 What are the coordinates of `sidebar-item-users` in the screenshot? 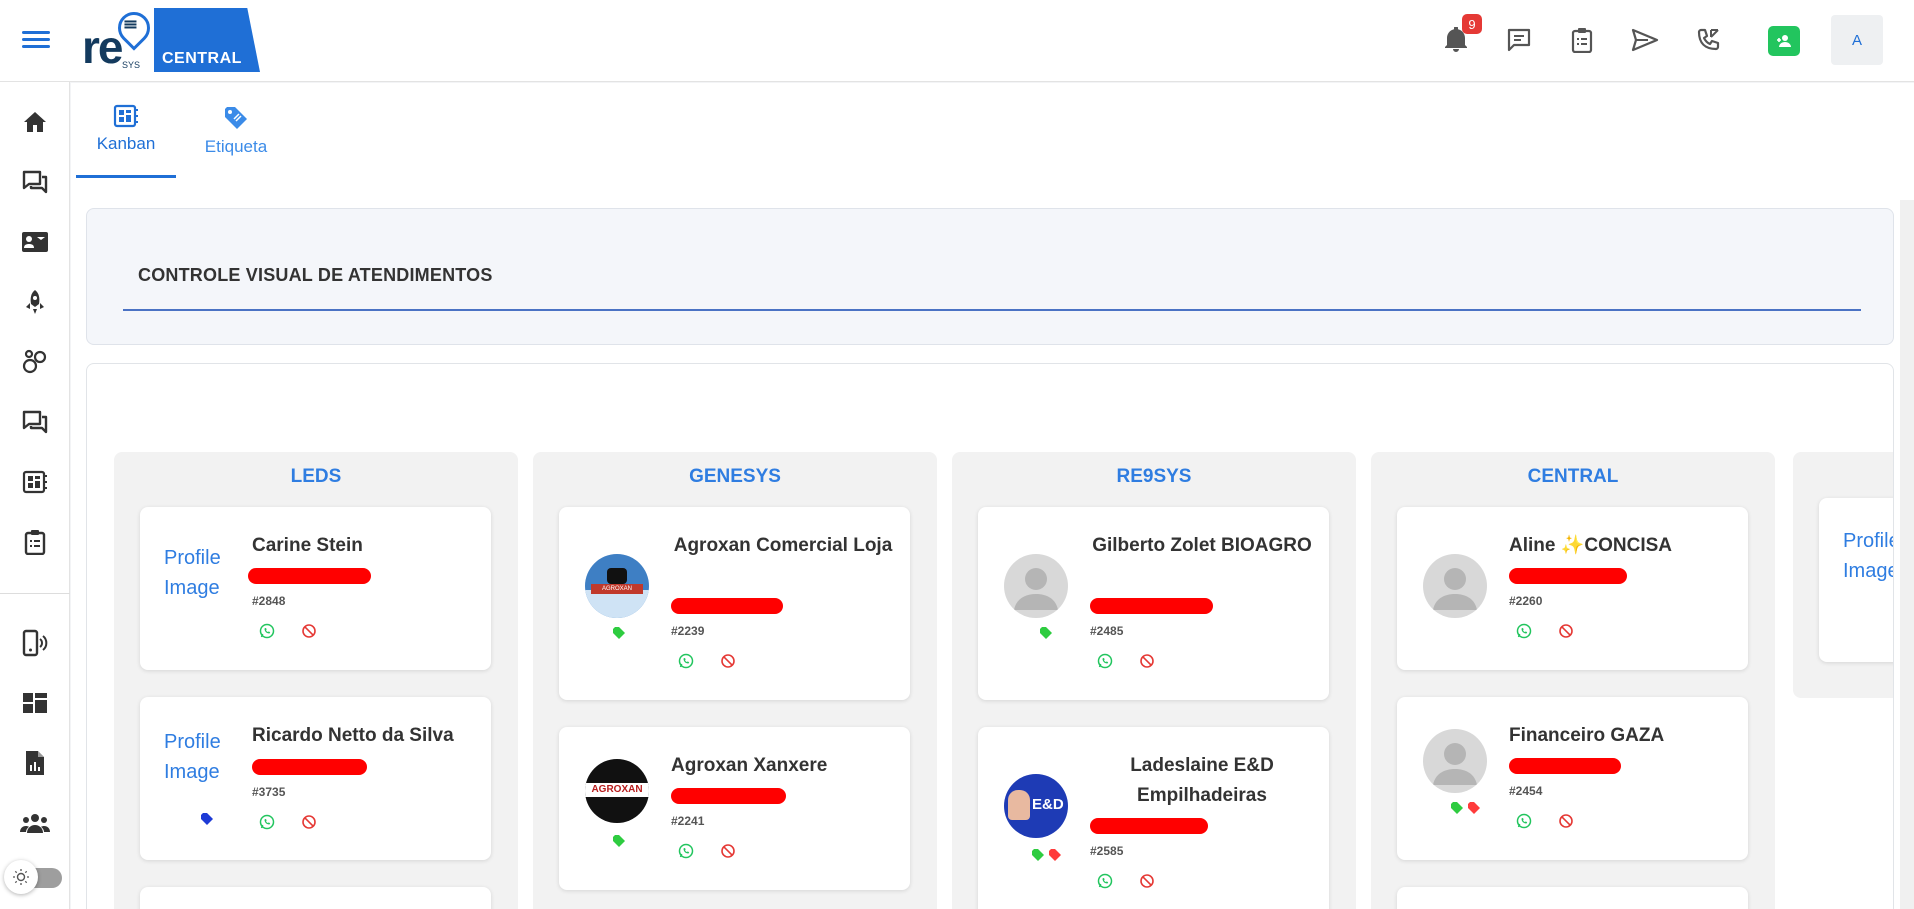 It's located at (35, 823).